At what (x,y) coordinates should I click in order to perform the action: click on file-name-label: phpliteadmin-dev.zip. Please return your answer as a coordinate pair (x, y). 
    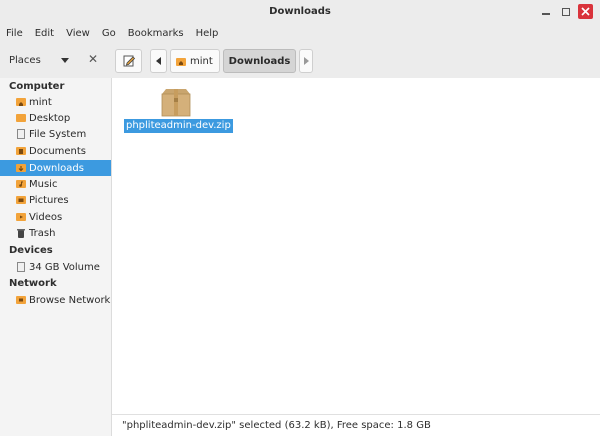
    Looking at the image, I should click on (178, 126).